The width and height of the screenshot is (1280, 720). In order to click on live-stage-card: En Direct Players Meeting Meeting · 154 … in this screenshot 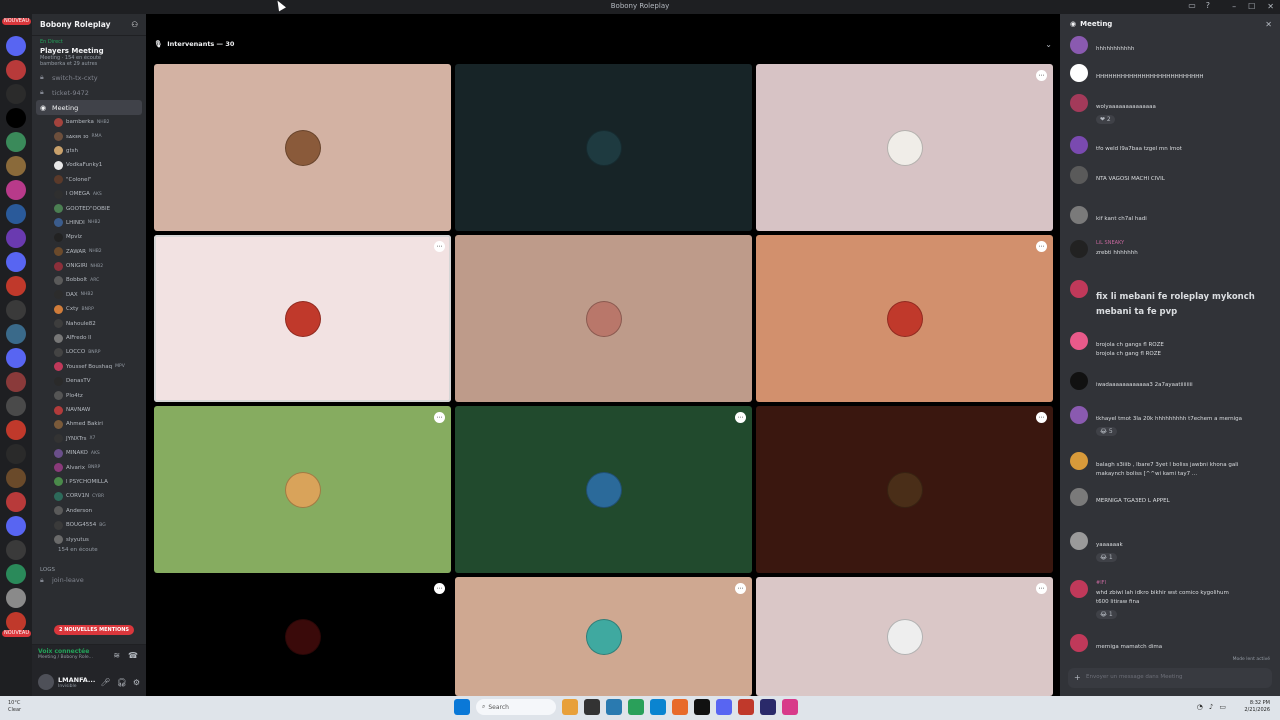, I will do `click(89, 53)`.